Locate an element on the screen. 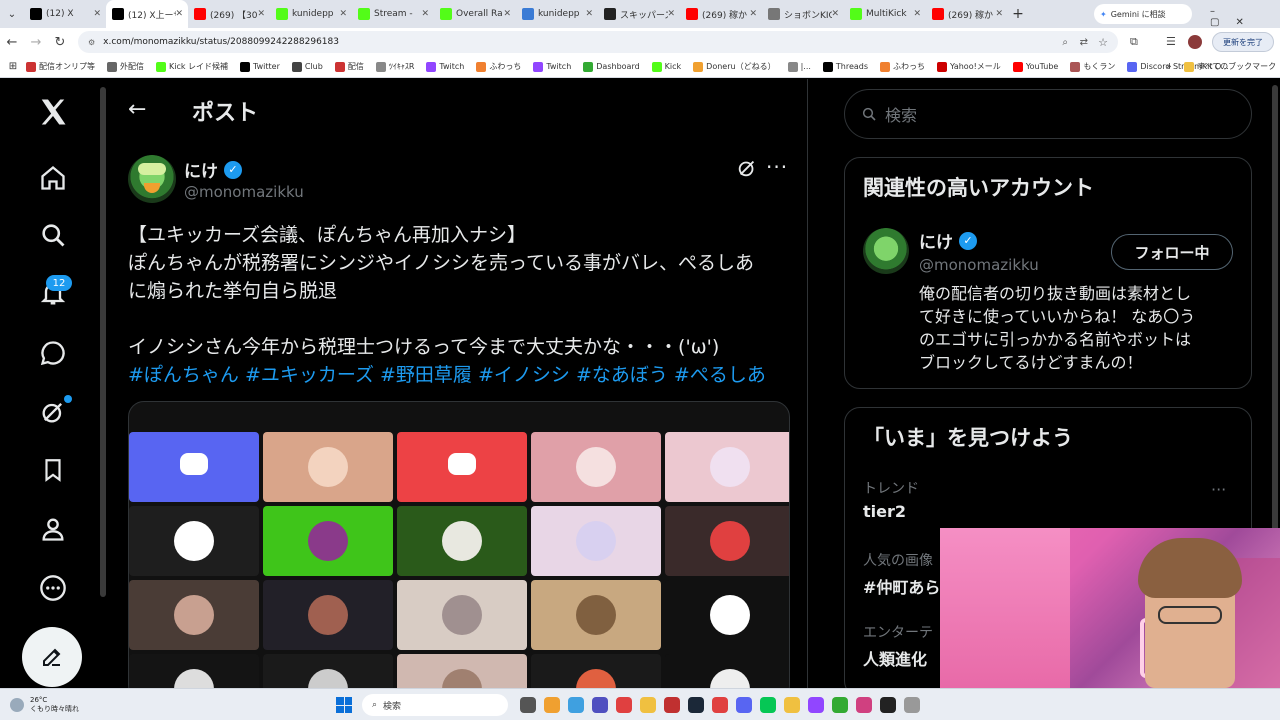 This screenshot has height=720, width=1280. home-icon is located at coordinates (53, 178).